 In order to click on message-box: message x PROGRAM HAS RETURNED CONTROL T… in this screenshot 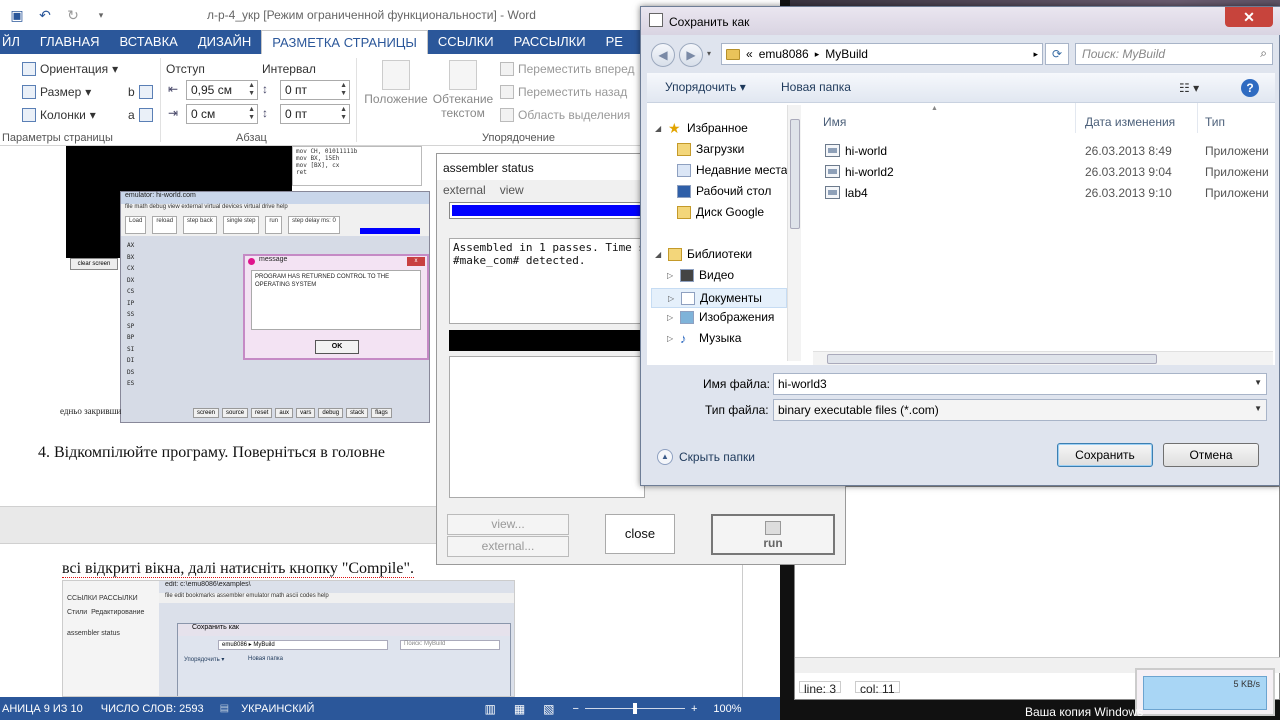, I will do `click(336, 307)`.